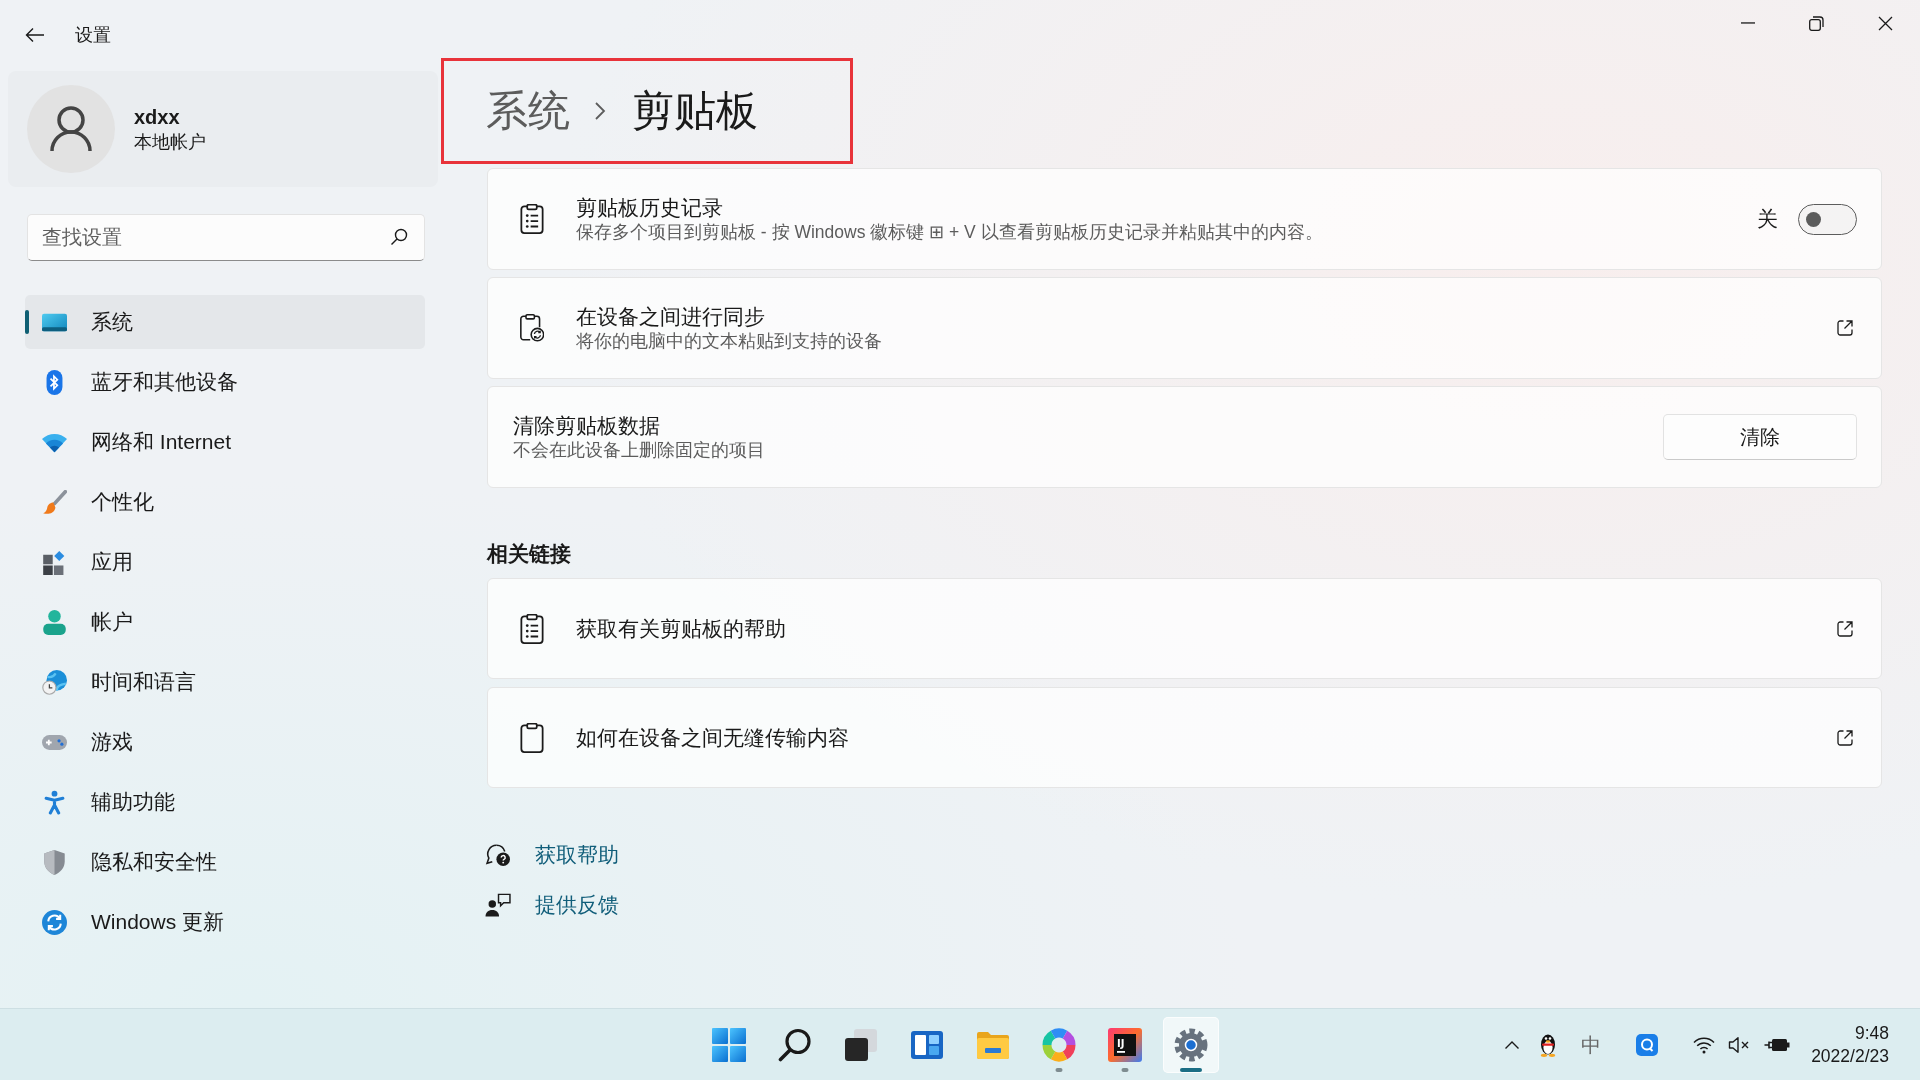  Describe the element at coordinates (225, 922) in the screenshot. I see `sidebar-item: Windows 更新` at that location.